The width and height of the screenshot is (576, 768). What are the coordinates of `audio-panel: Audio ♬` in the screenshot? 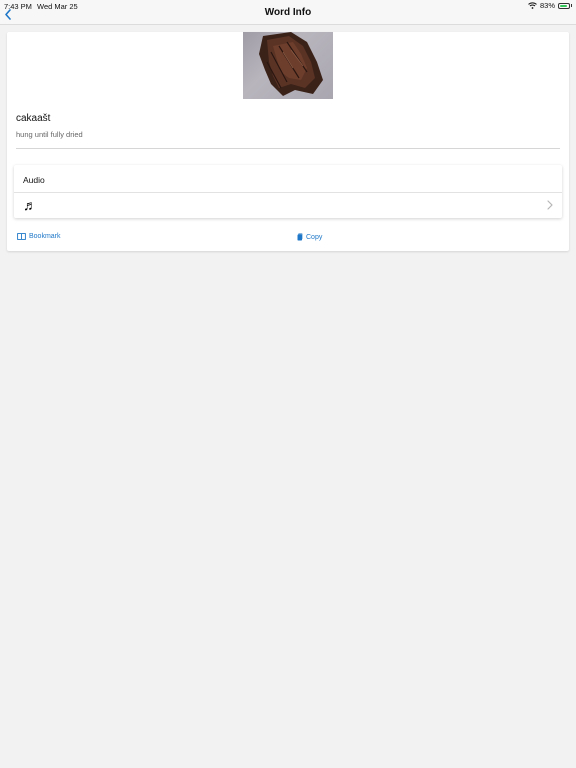 It's located at (288, 191).